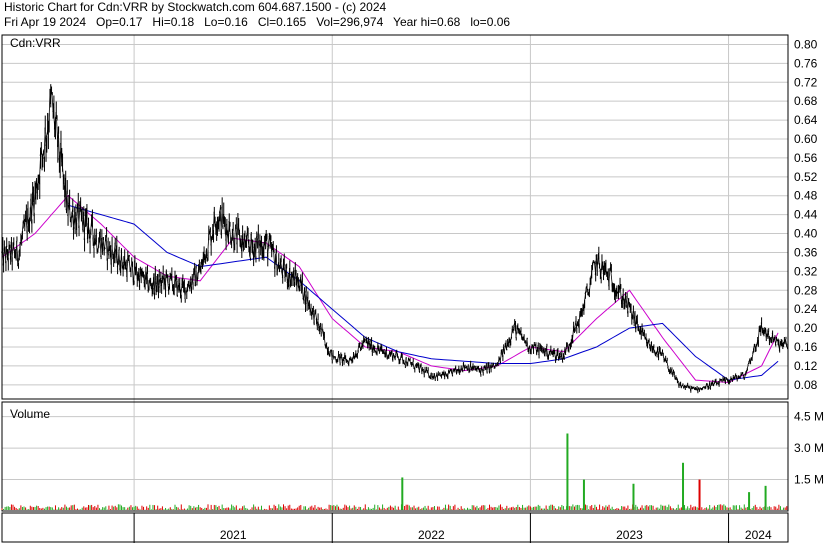 The image size is (830, 543). I want to click on price-tick-label: 0.68, so click(806, 101).